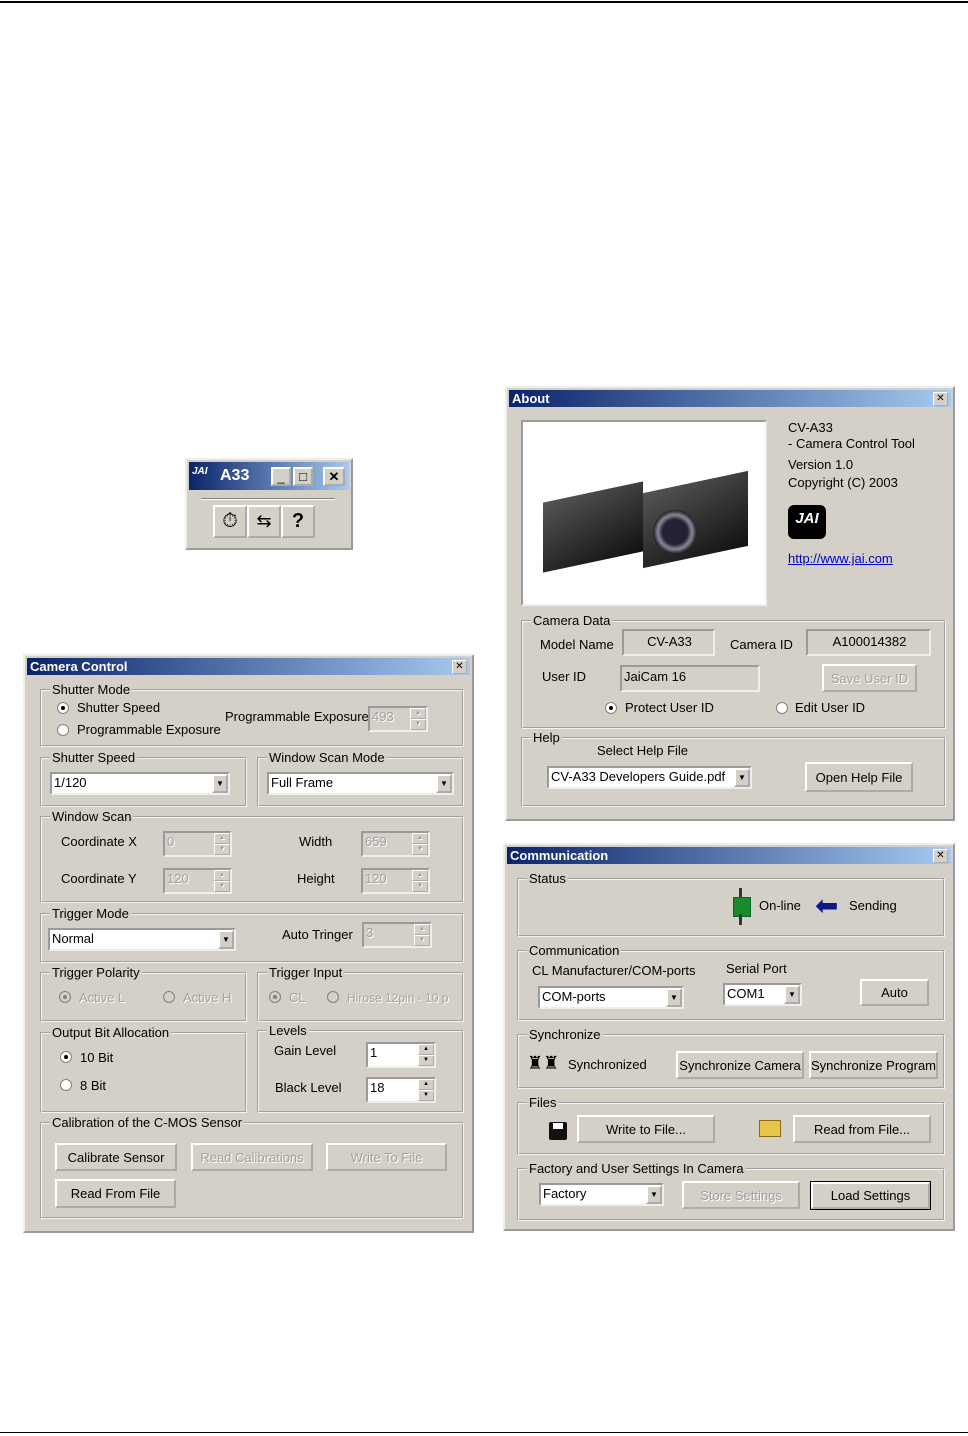 Image resolution: width=968 pixels, height=1436 pixels. Describe the element at coordinates (119, 707) in the screenshot. I see `radio-label: Shutter Speed` at that location.